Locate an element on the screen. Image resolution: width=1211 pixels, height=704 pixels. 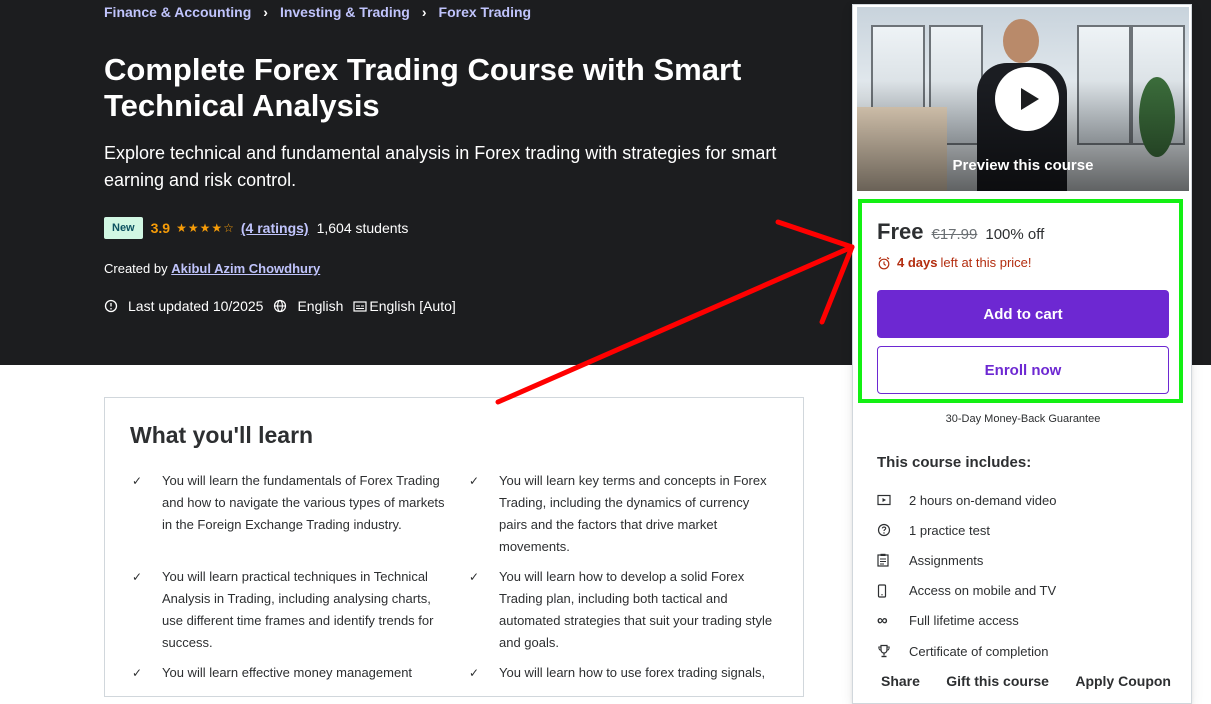
original-price: €17.99 is located at coordinates (954, 234).